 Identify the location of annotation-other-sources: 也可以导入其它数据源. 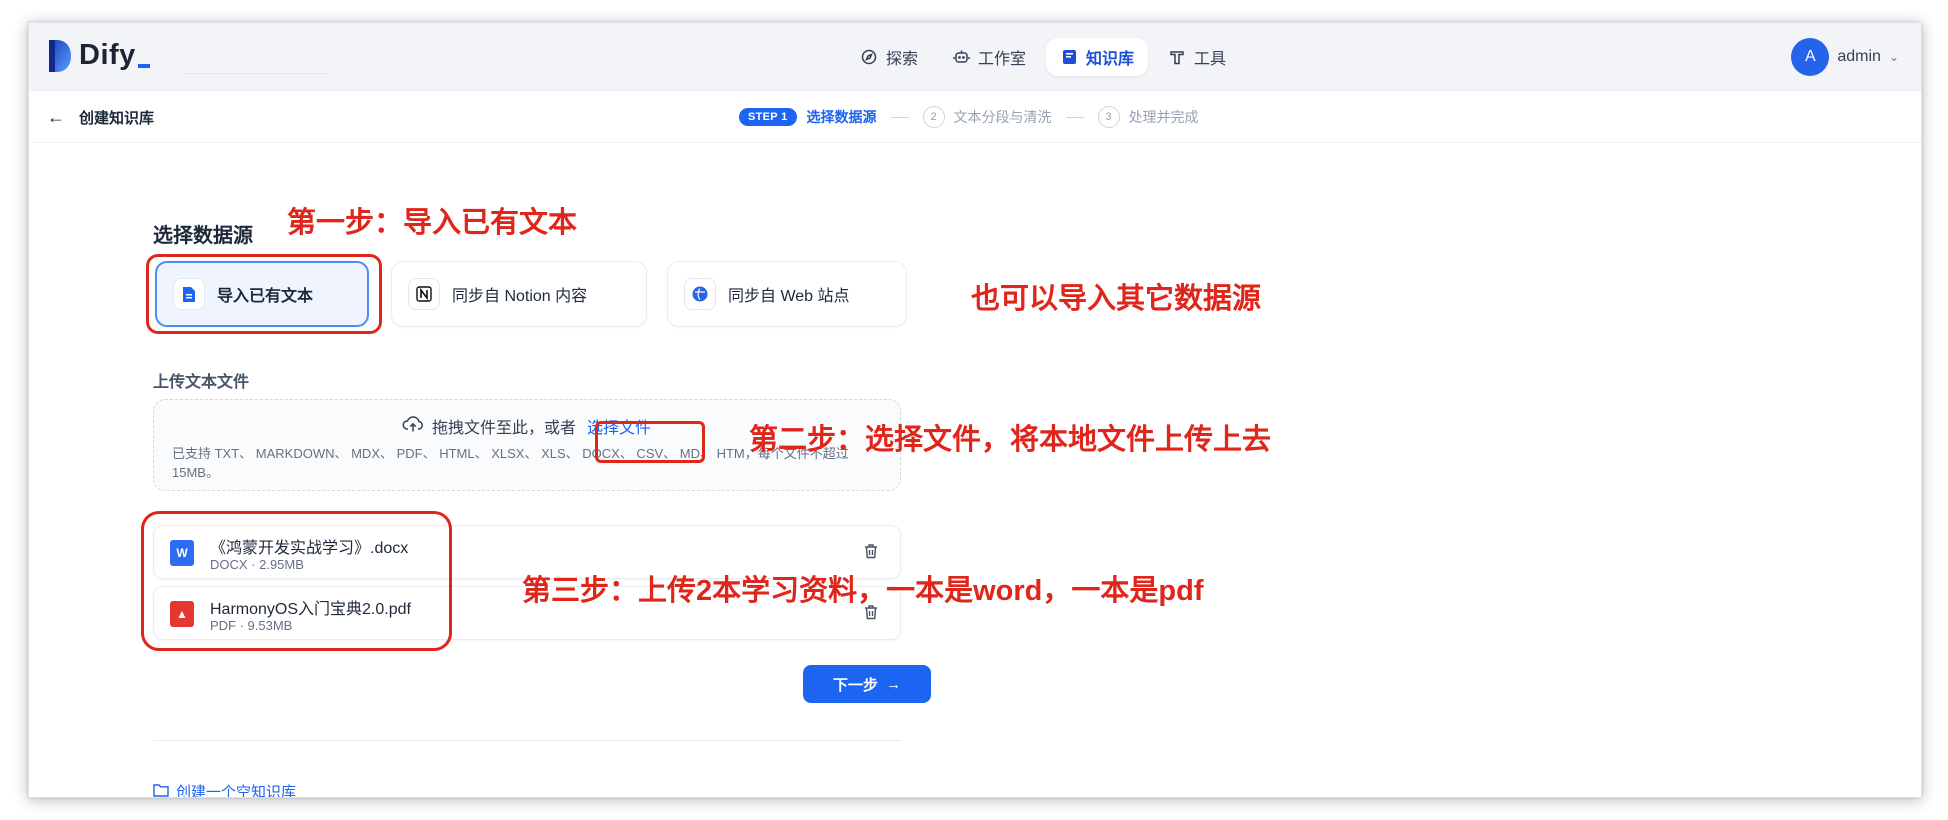
(1116, 299).